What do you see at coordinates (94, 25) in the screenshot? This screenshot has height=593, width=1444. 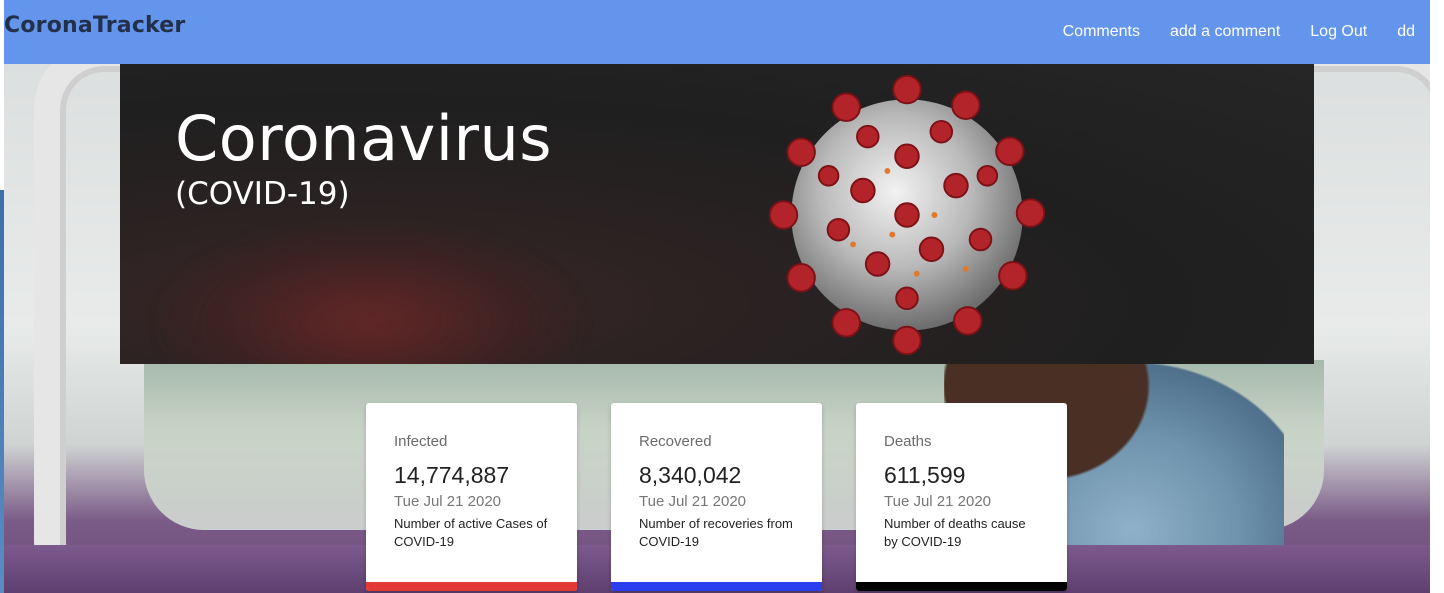 I see `brand-logo: CoronaTracker` at bounding box center [94, 25].